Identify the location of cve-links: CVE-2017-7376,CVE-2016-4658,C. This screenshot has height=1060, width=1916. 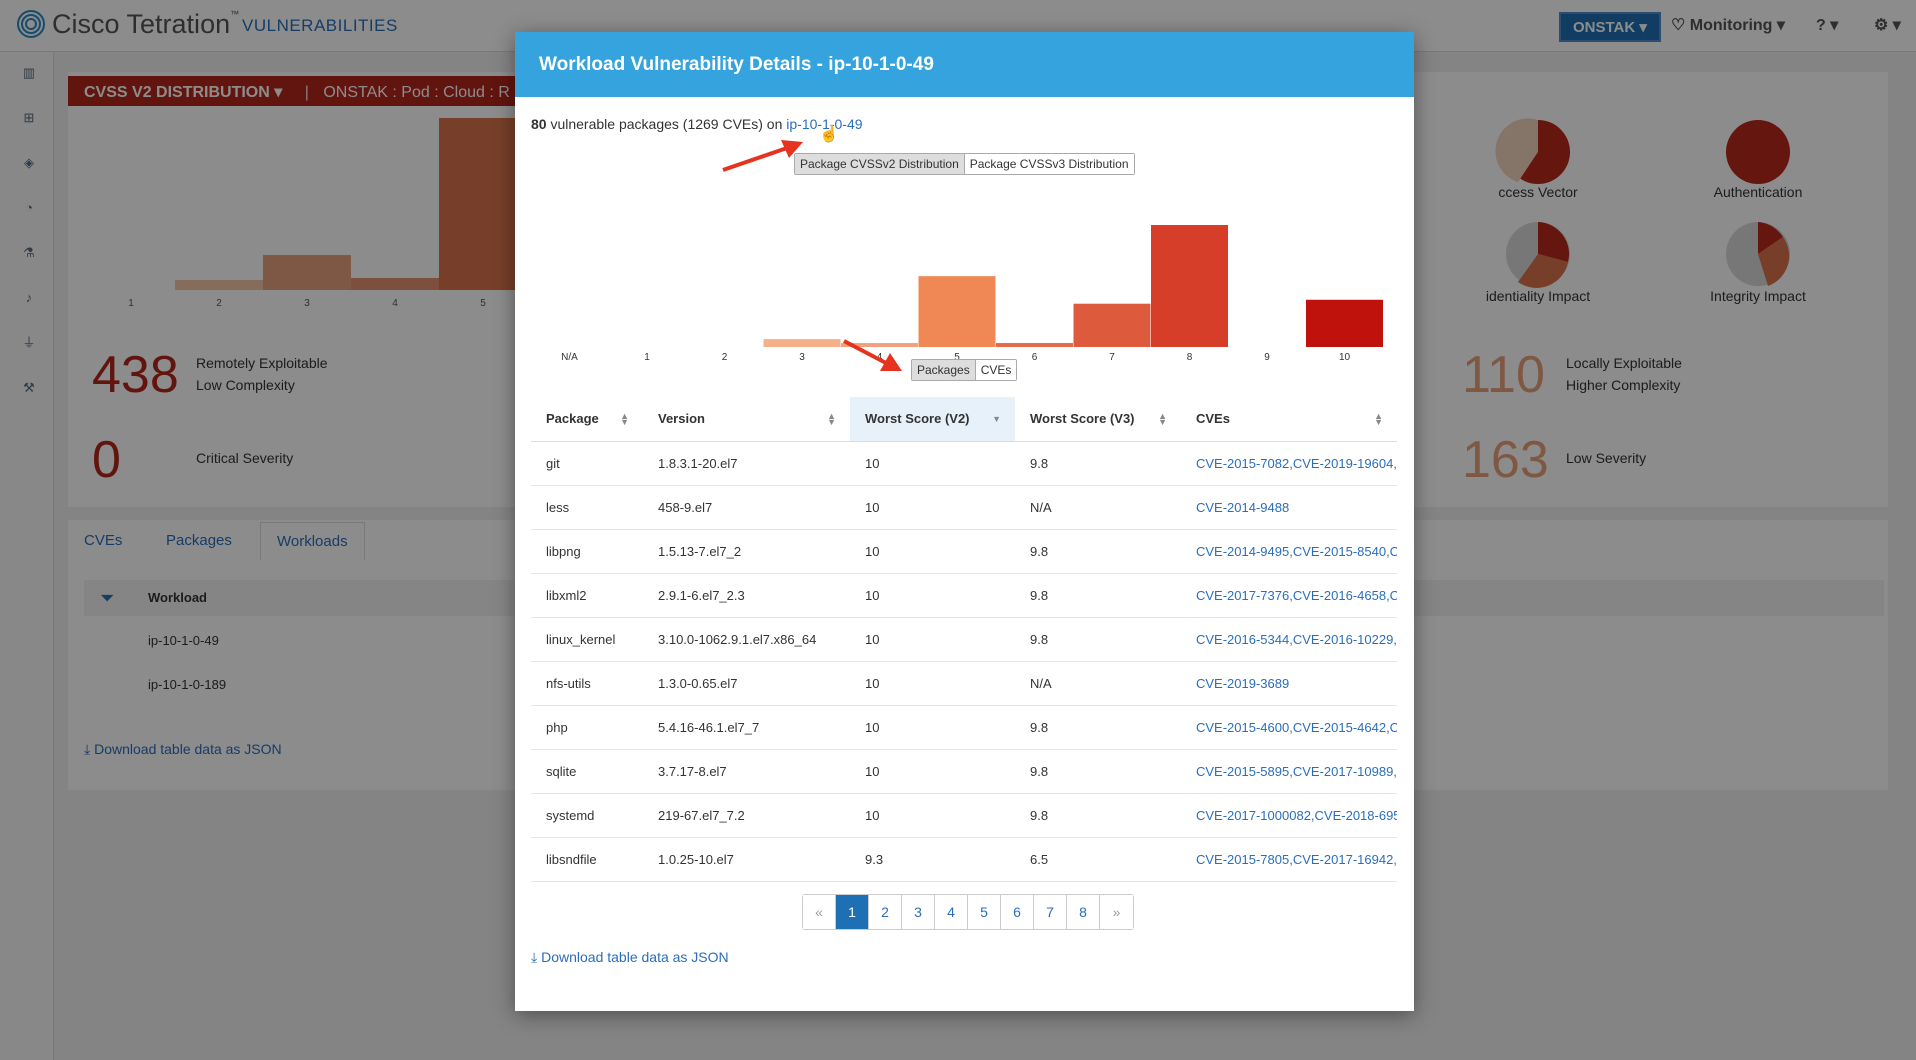
(1296, 595).